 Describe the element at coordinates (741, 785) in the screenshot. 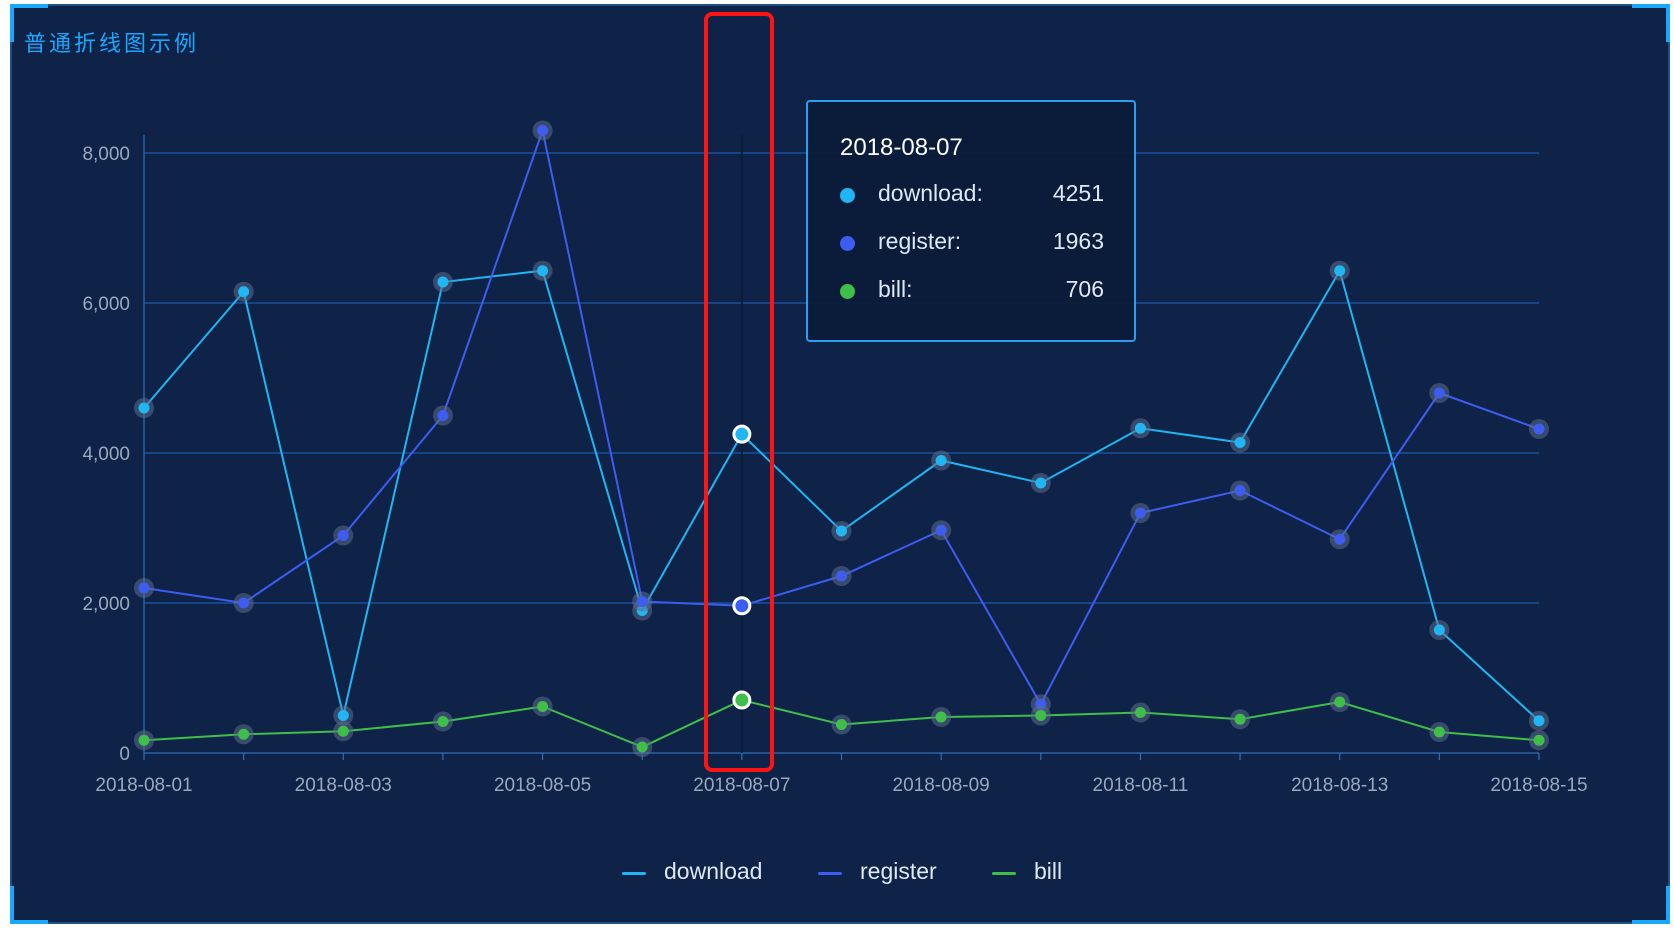

I see `x-tick-label: 2018-08-07` at that location.